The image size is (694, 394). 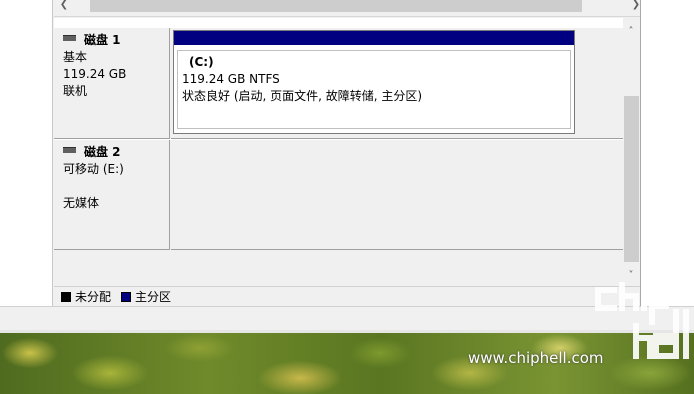 I want to click on vertical-scrollbar: ˄ ˅, so click(x=631, y=152).